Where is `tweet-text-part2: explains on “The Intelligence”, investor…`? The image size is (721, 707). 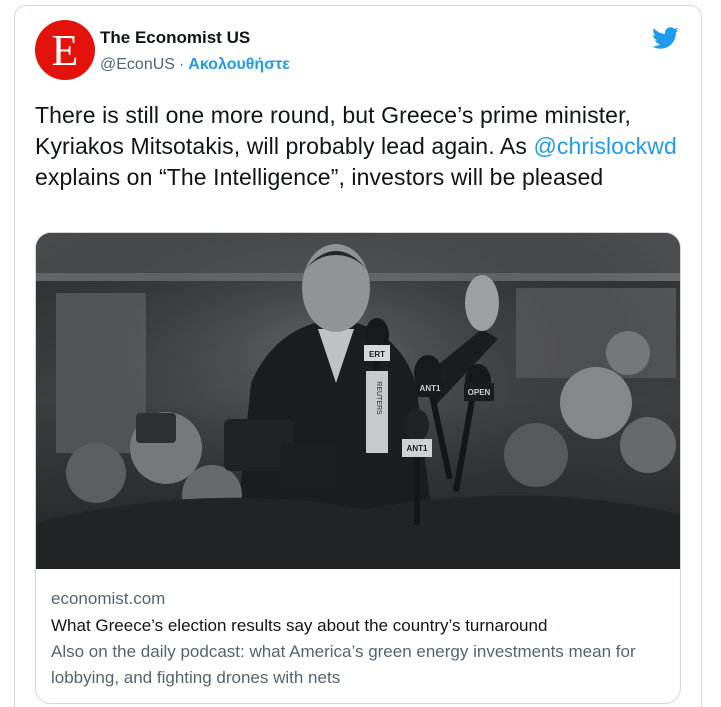 tweet-text-part2: explains on “The Intelligence”, investor… is located at coordinates (319, 177).